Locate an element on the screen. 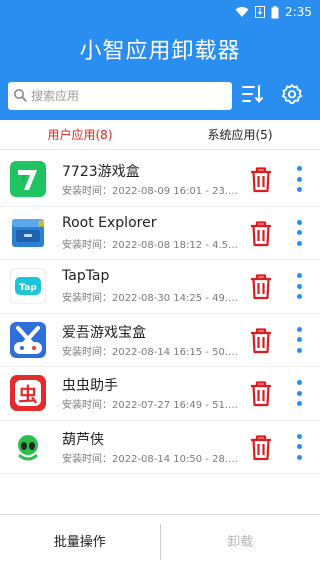 The height and width of the screenshot is (569, 320). svg-text: 虫 is located at coordinates (27, 394).